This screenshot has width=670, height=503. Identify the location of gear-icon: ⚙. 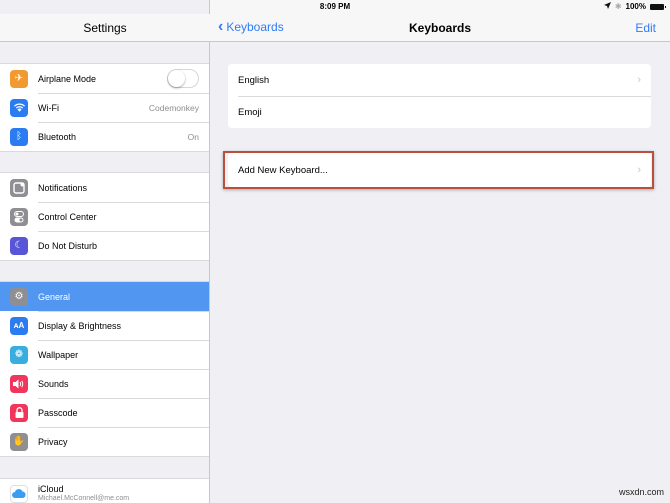
(19, 296).